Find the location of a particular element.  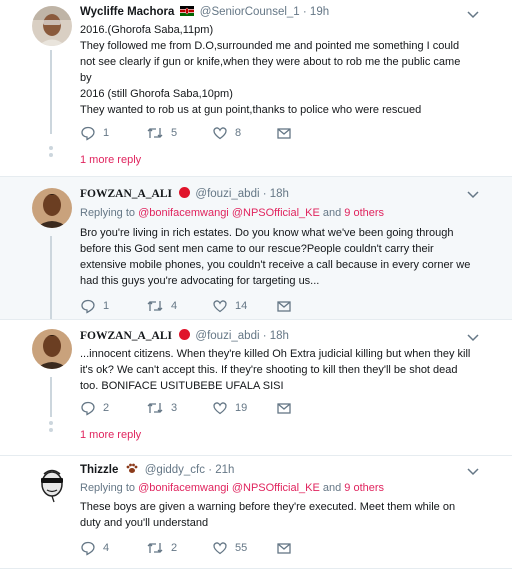

timestamp: 21h is located at coordinates (224, 470).